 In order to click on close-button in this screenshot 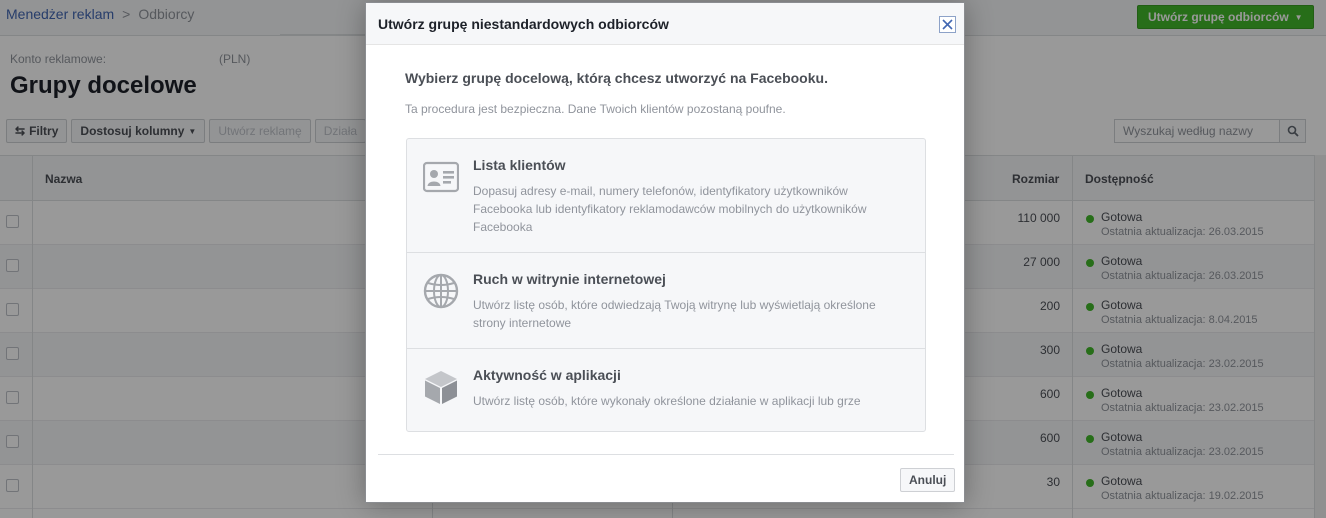, I will do `click(947, 24)`.